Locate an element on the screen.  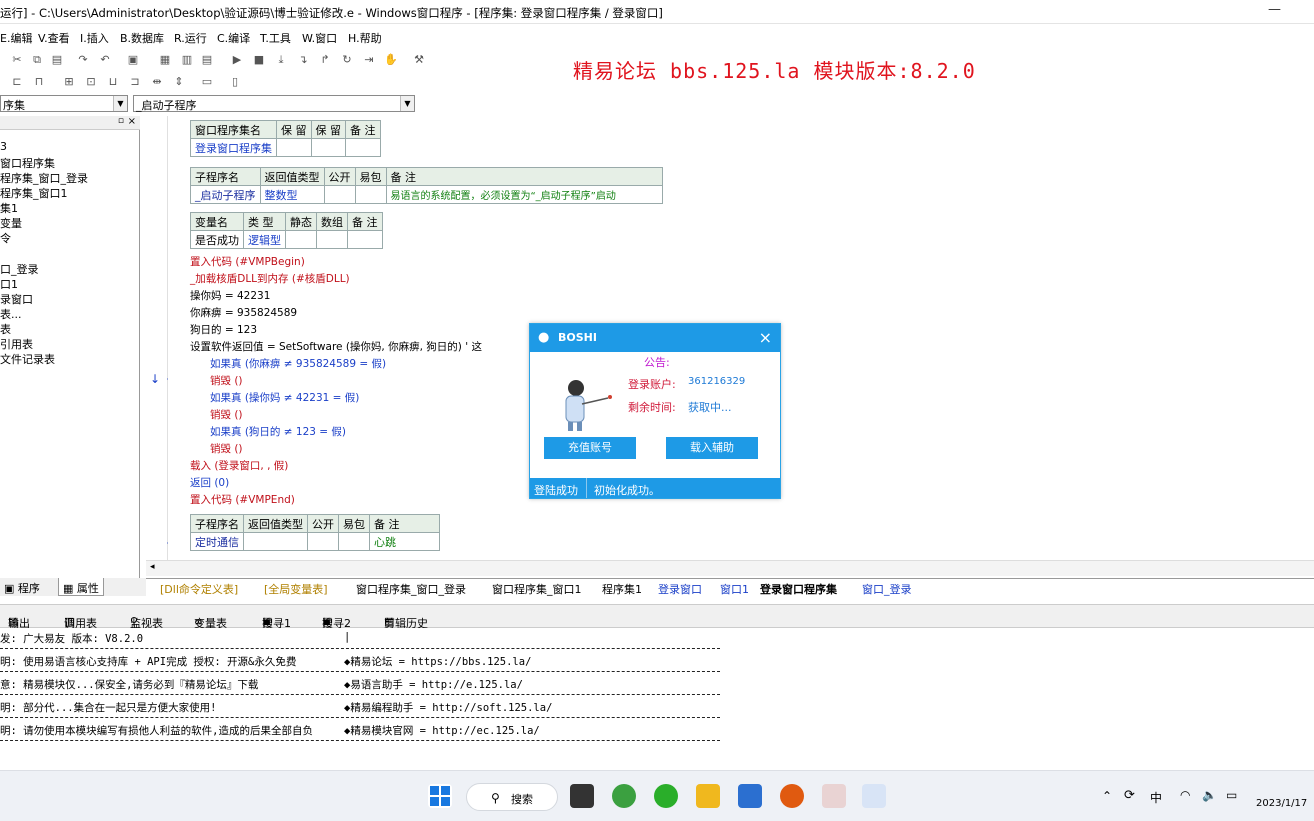
table-cell: 整数型 is located at coordinates (292, 194).